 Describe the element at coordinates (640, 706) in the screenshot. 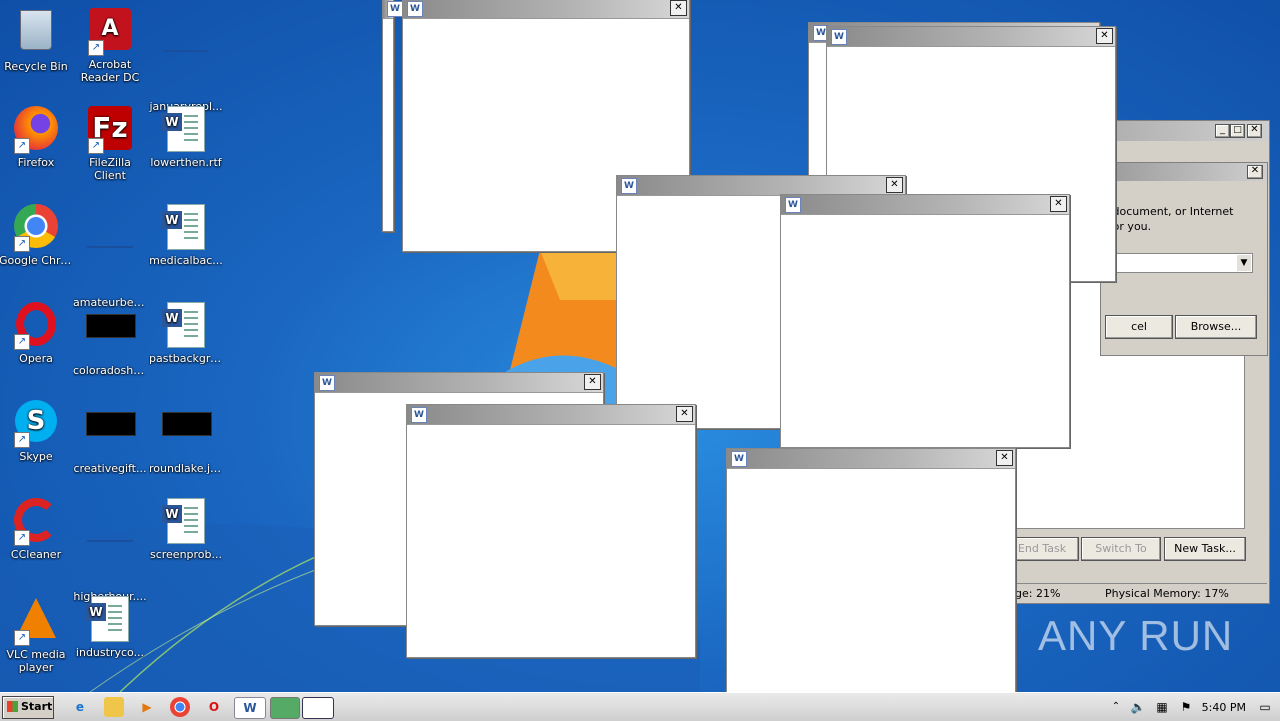

I see `taskbar: Start e ▶ O W ⌃ 🔈 ▦ ⚑ 5:40 PM ▭` at that location.